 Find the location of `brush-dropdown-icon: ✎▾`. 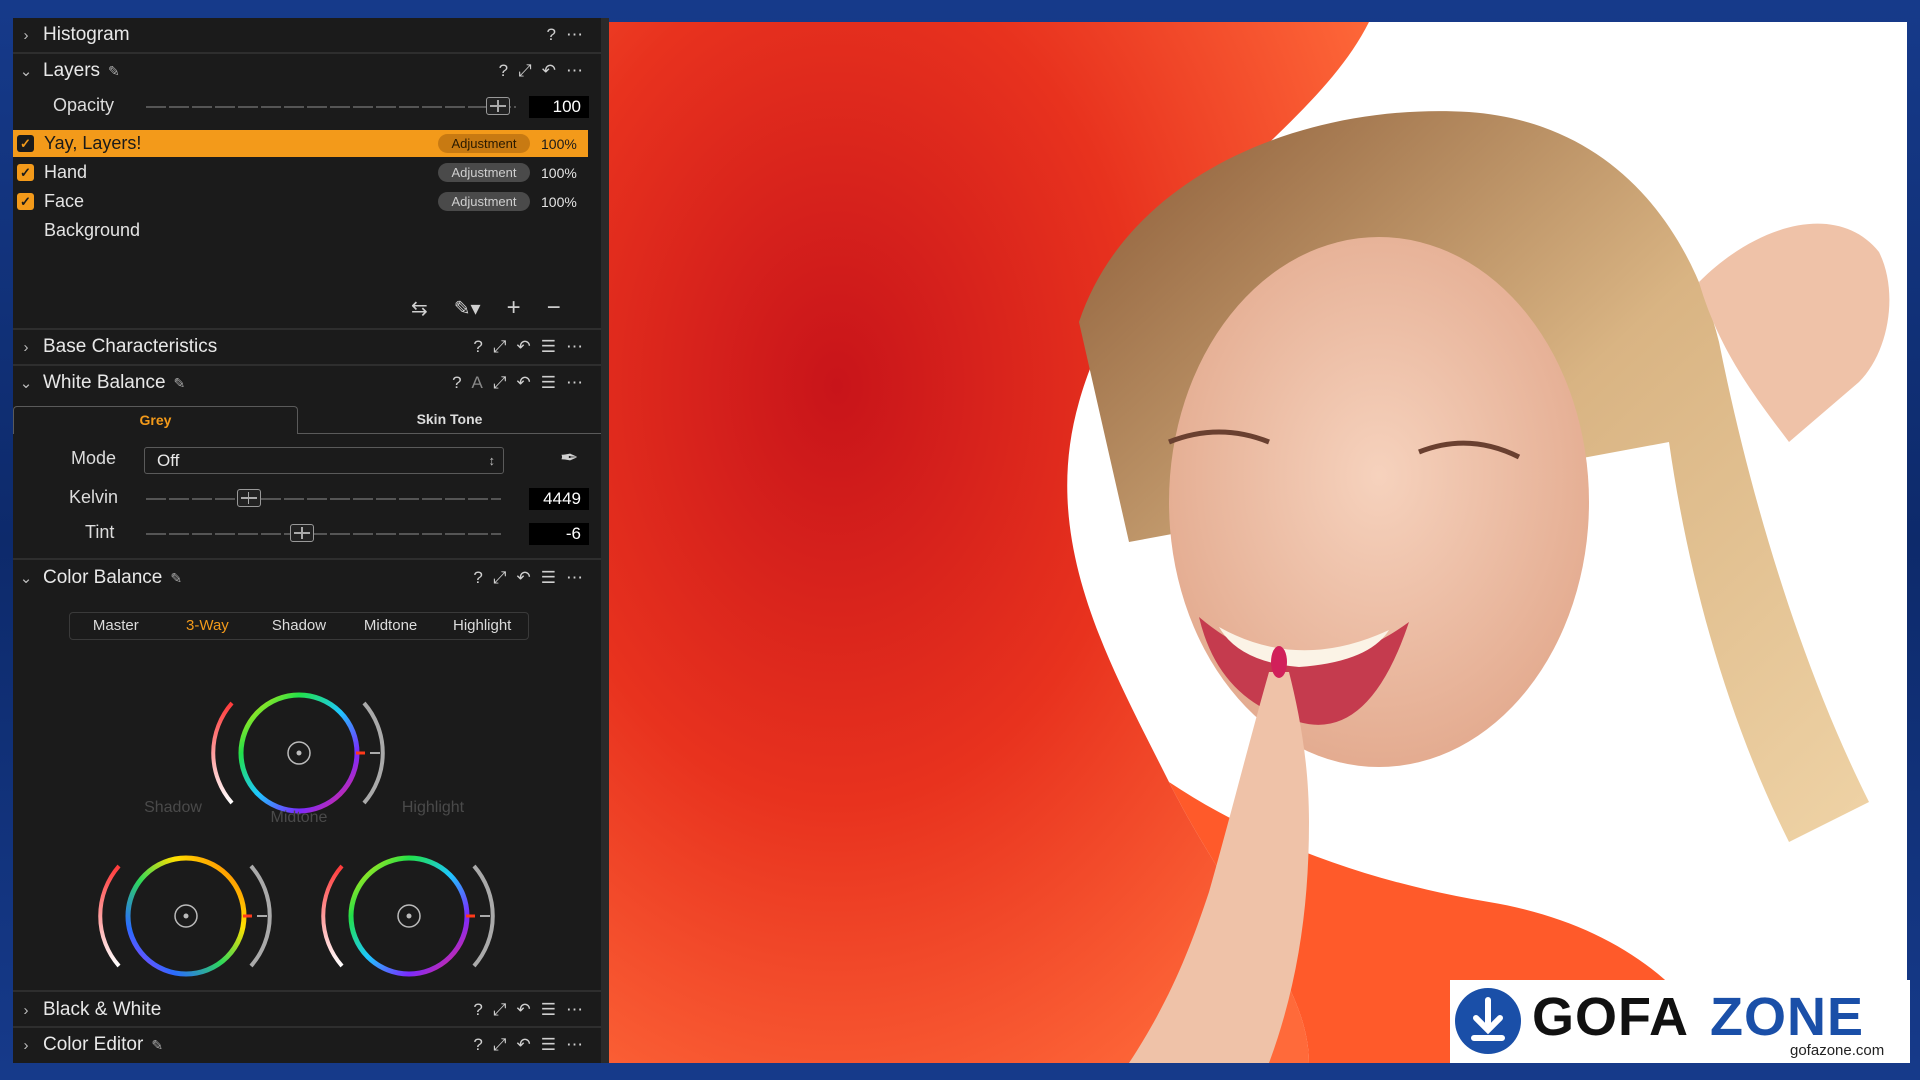

brush-dropdown-icon: ✎▾ is located at coordinates (467, 308).